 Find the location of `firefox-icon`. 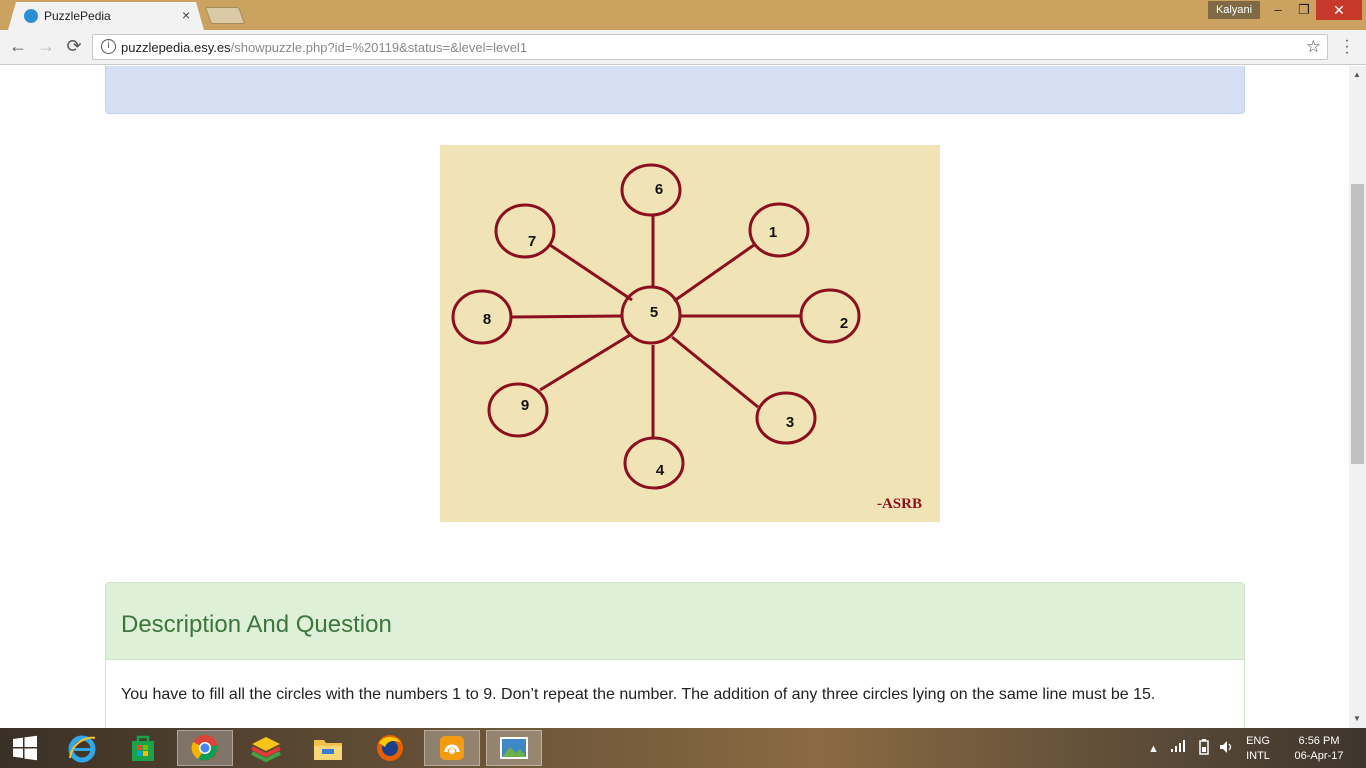

firefox-icon is located at coordinates (390, 748).